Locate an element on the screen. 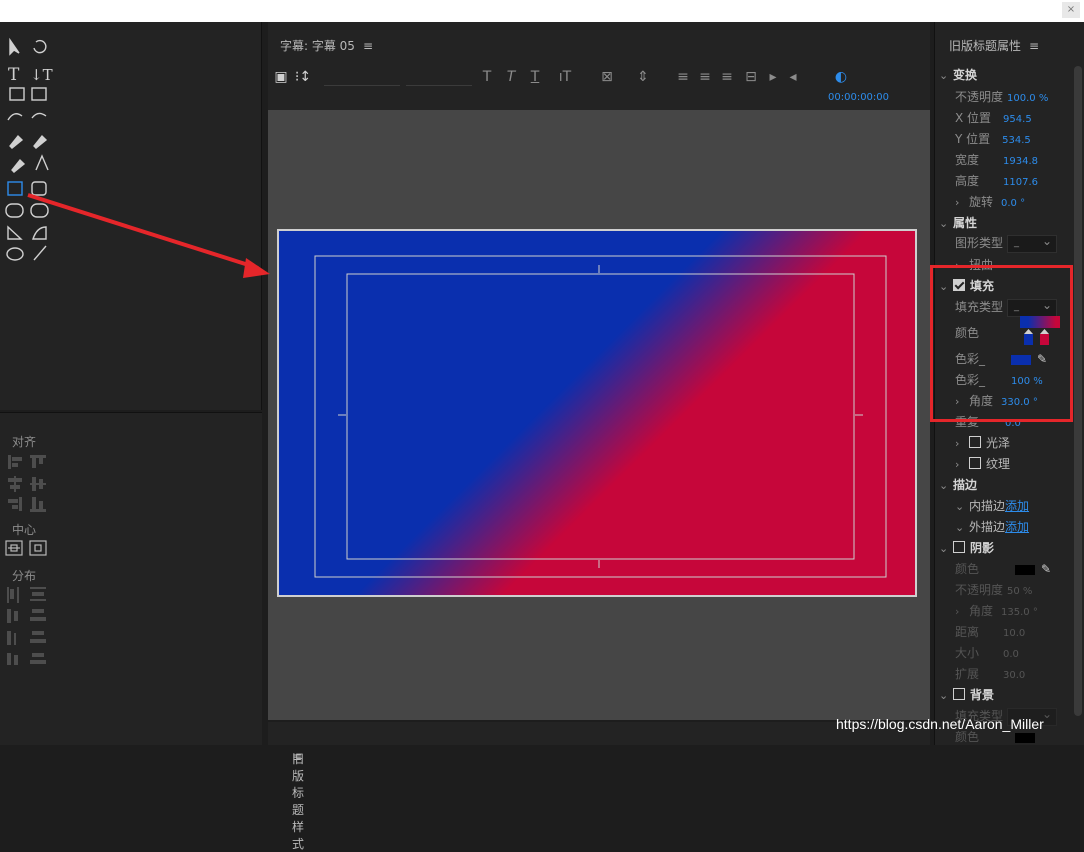 This screenshot has height=852, width=1084. outer-stroke-label: 外描边 is located at coordinates (987, 527).